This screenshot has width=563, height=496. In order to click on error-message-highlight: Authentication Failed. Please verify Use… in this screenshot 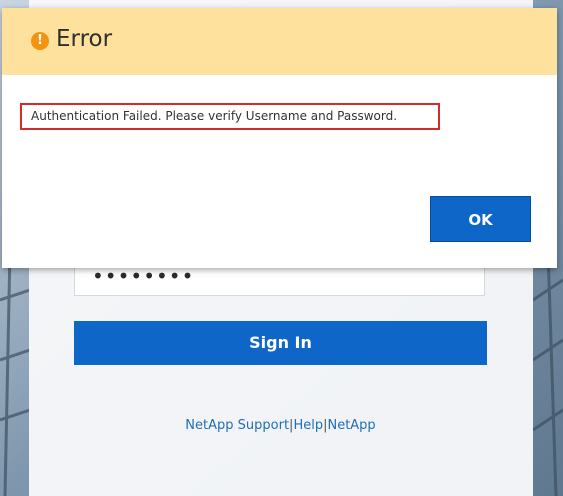, I will do `click(230, 116)`.